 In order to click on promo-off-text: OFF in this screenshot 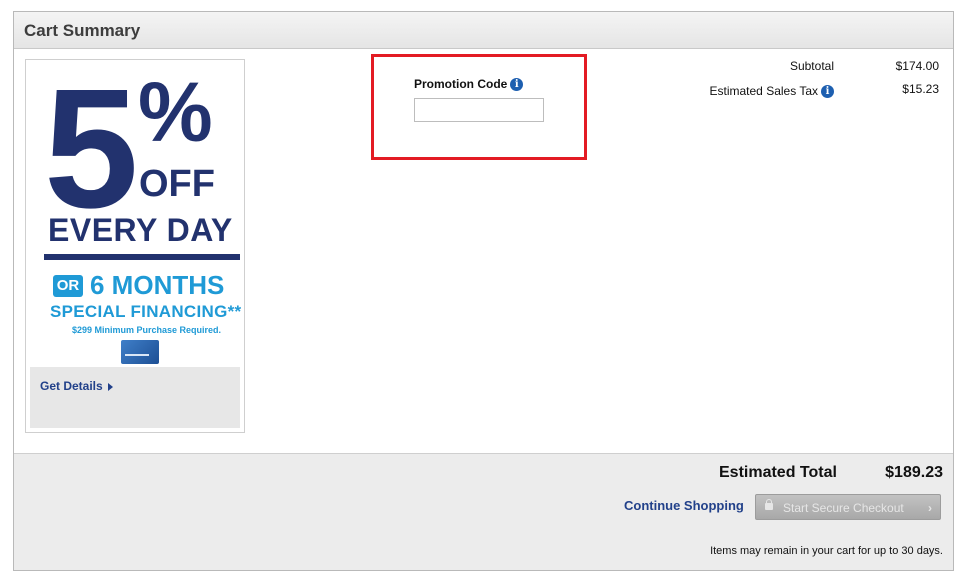, I will do `click(177, 184)`.